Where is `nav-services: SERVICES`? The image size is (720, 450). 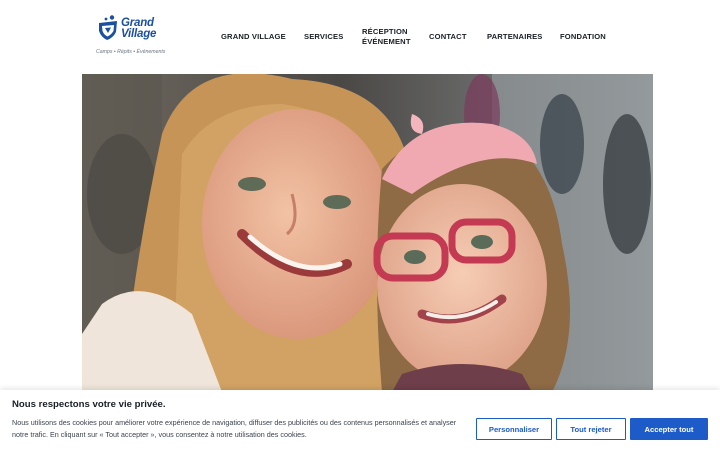 nav-services: SERVICES is located at coordinates (323, 37).